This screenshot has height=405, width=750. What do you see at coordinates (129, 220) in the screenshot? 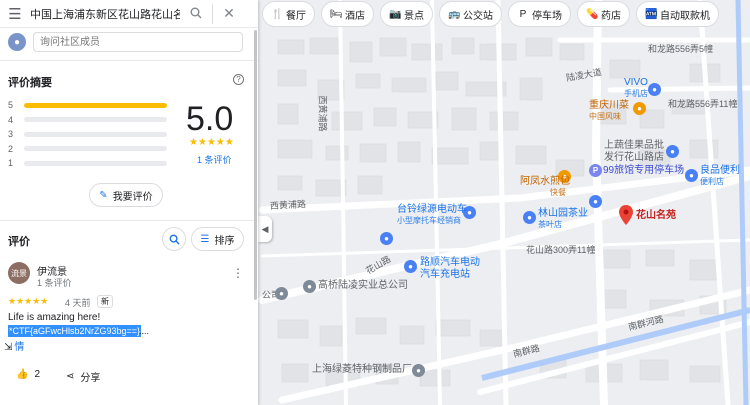
I see `divider` at bounding box center [129, 220].